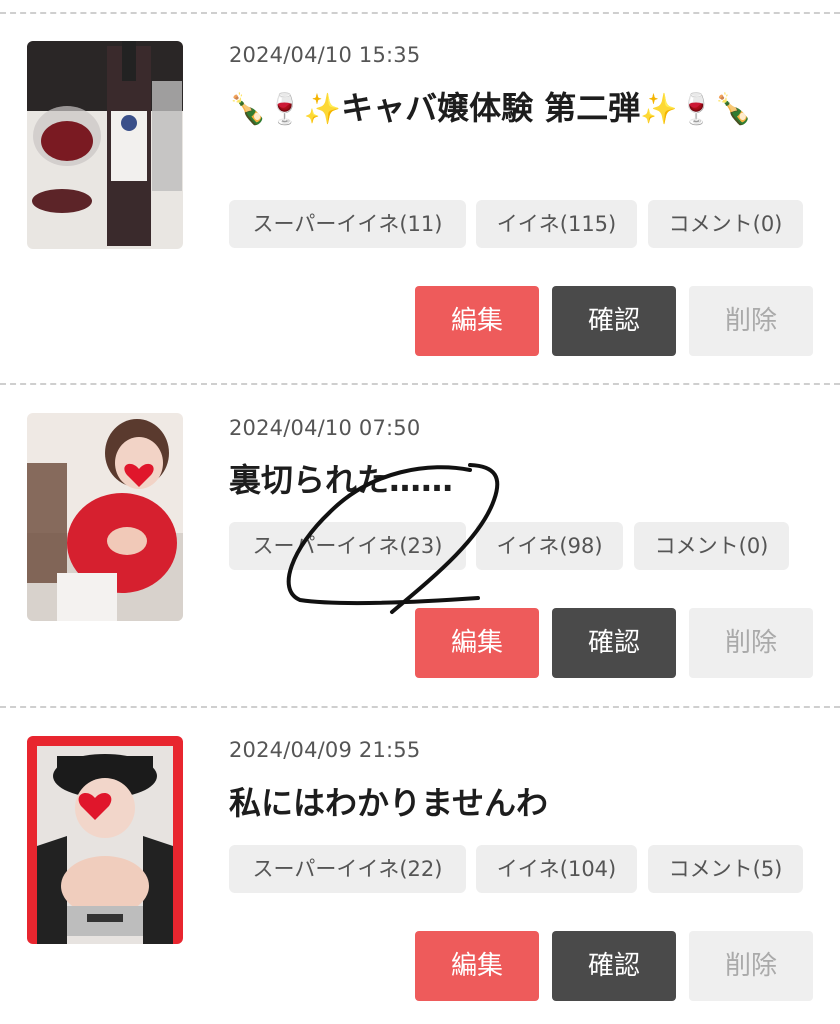 This screenshot has height=1024, width=840. Describe the element at coordinates (751, 966) in the screenshot. I see `delete-button: 削除` at that location.